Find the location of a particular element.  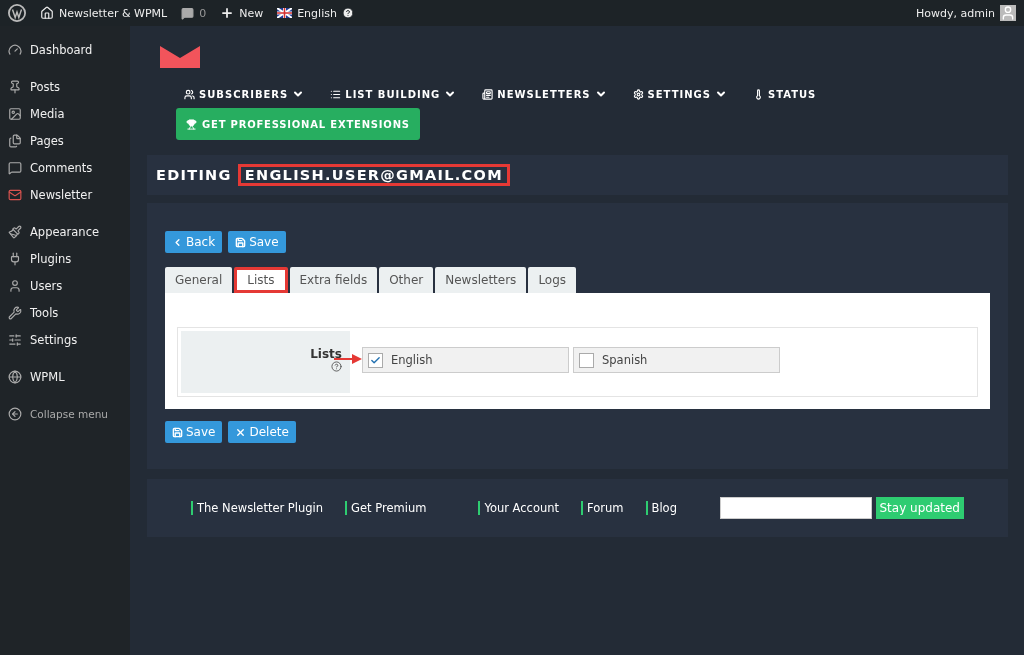

footer-link: The Newsletter Plugin is located at coordinates (257, 508).